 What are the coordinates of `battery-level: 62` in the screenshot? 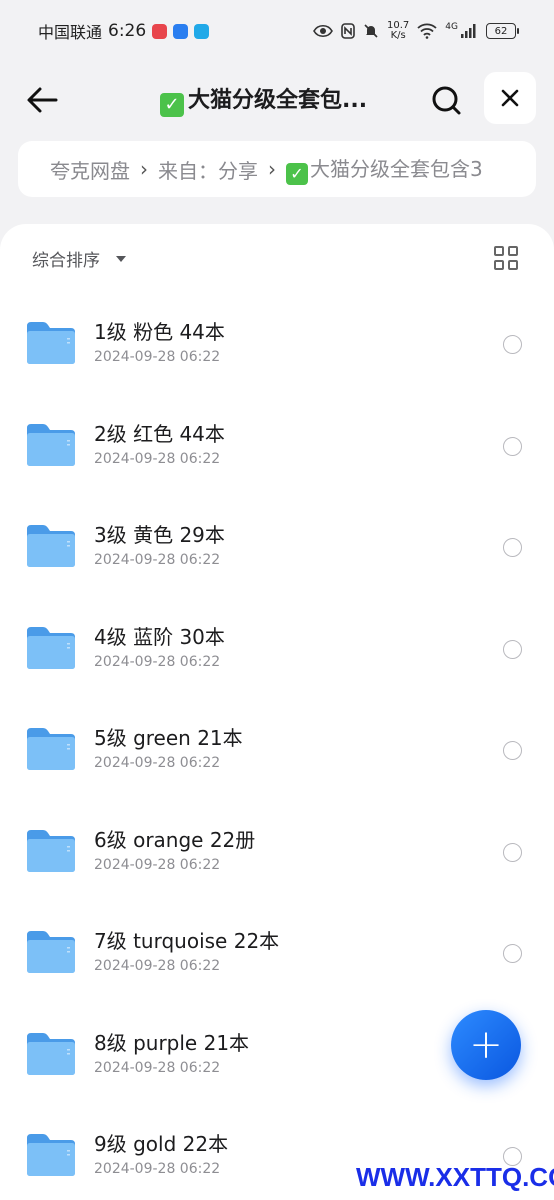 It's located at (501, 31).